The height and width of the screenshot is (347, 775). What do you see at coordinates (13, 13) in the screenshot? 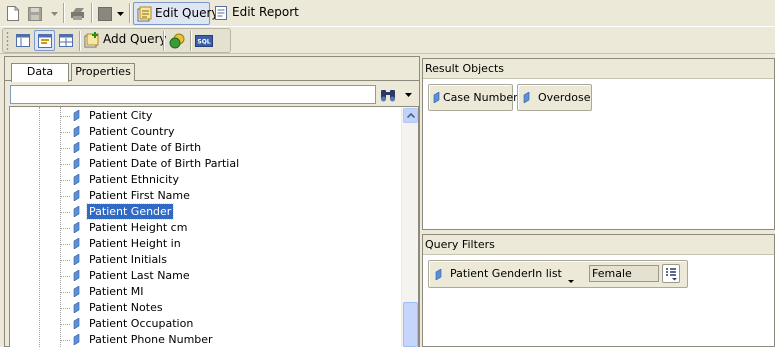
I see `new-document-button` at bounding box center [13, 13].